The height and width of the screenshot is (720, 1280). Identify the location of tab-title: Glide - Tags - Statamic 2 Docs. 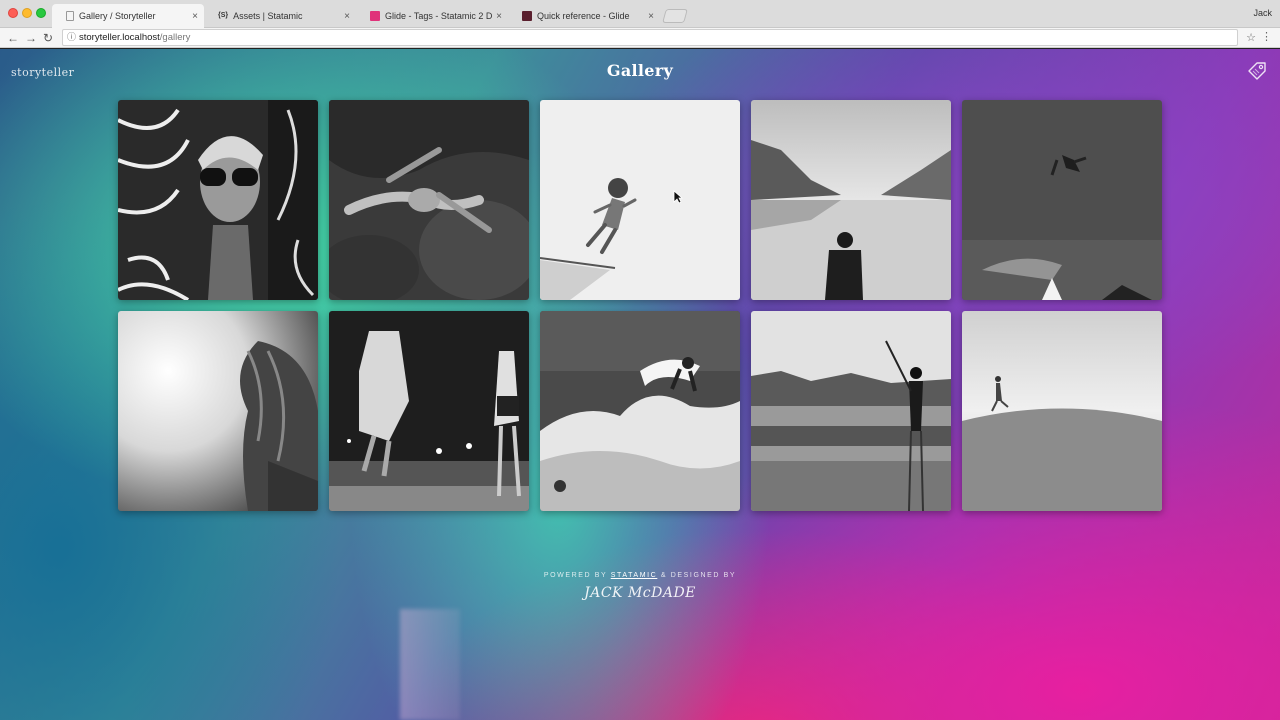
(439, 16).